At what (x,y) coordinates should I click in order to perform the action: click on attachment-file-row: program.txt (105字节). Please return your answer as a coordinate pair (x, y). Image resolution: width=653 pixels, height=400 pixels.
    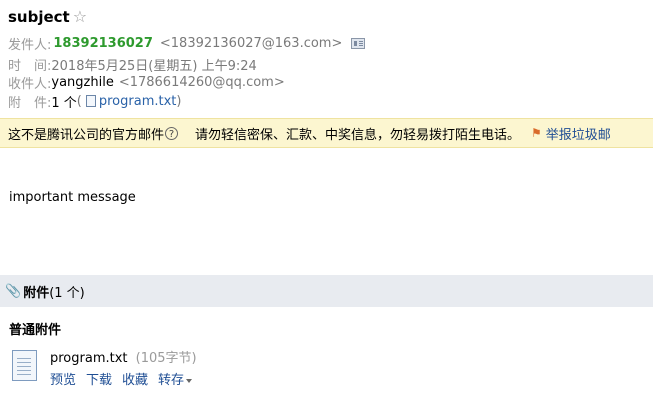
    Looking at the image, I should click on (123, 356).